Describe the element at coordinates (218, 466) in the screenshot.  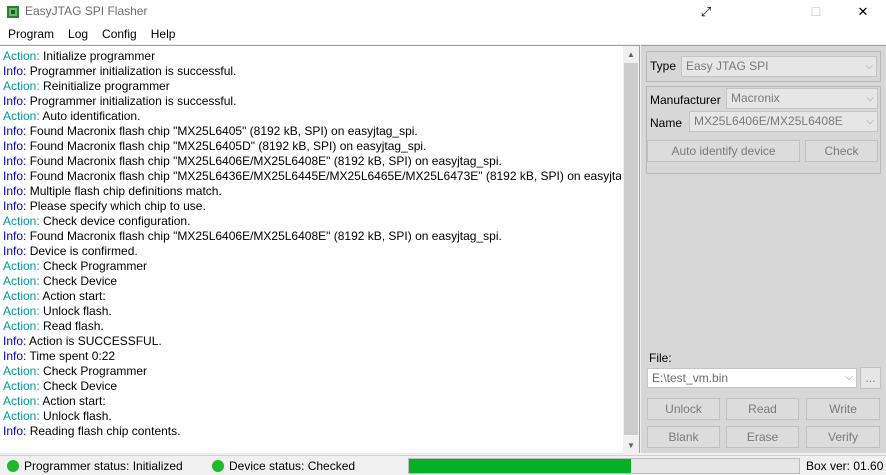
I see `device-status-icon` at that location.